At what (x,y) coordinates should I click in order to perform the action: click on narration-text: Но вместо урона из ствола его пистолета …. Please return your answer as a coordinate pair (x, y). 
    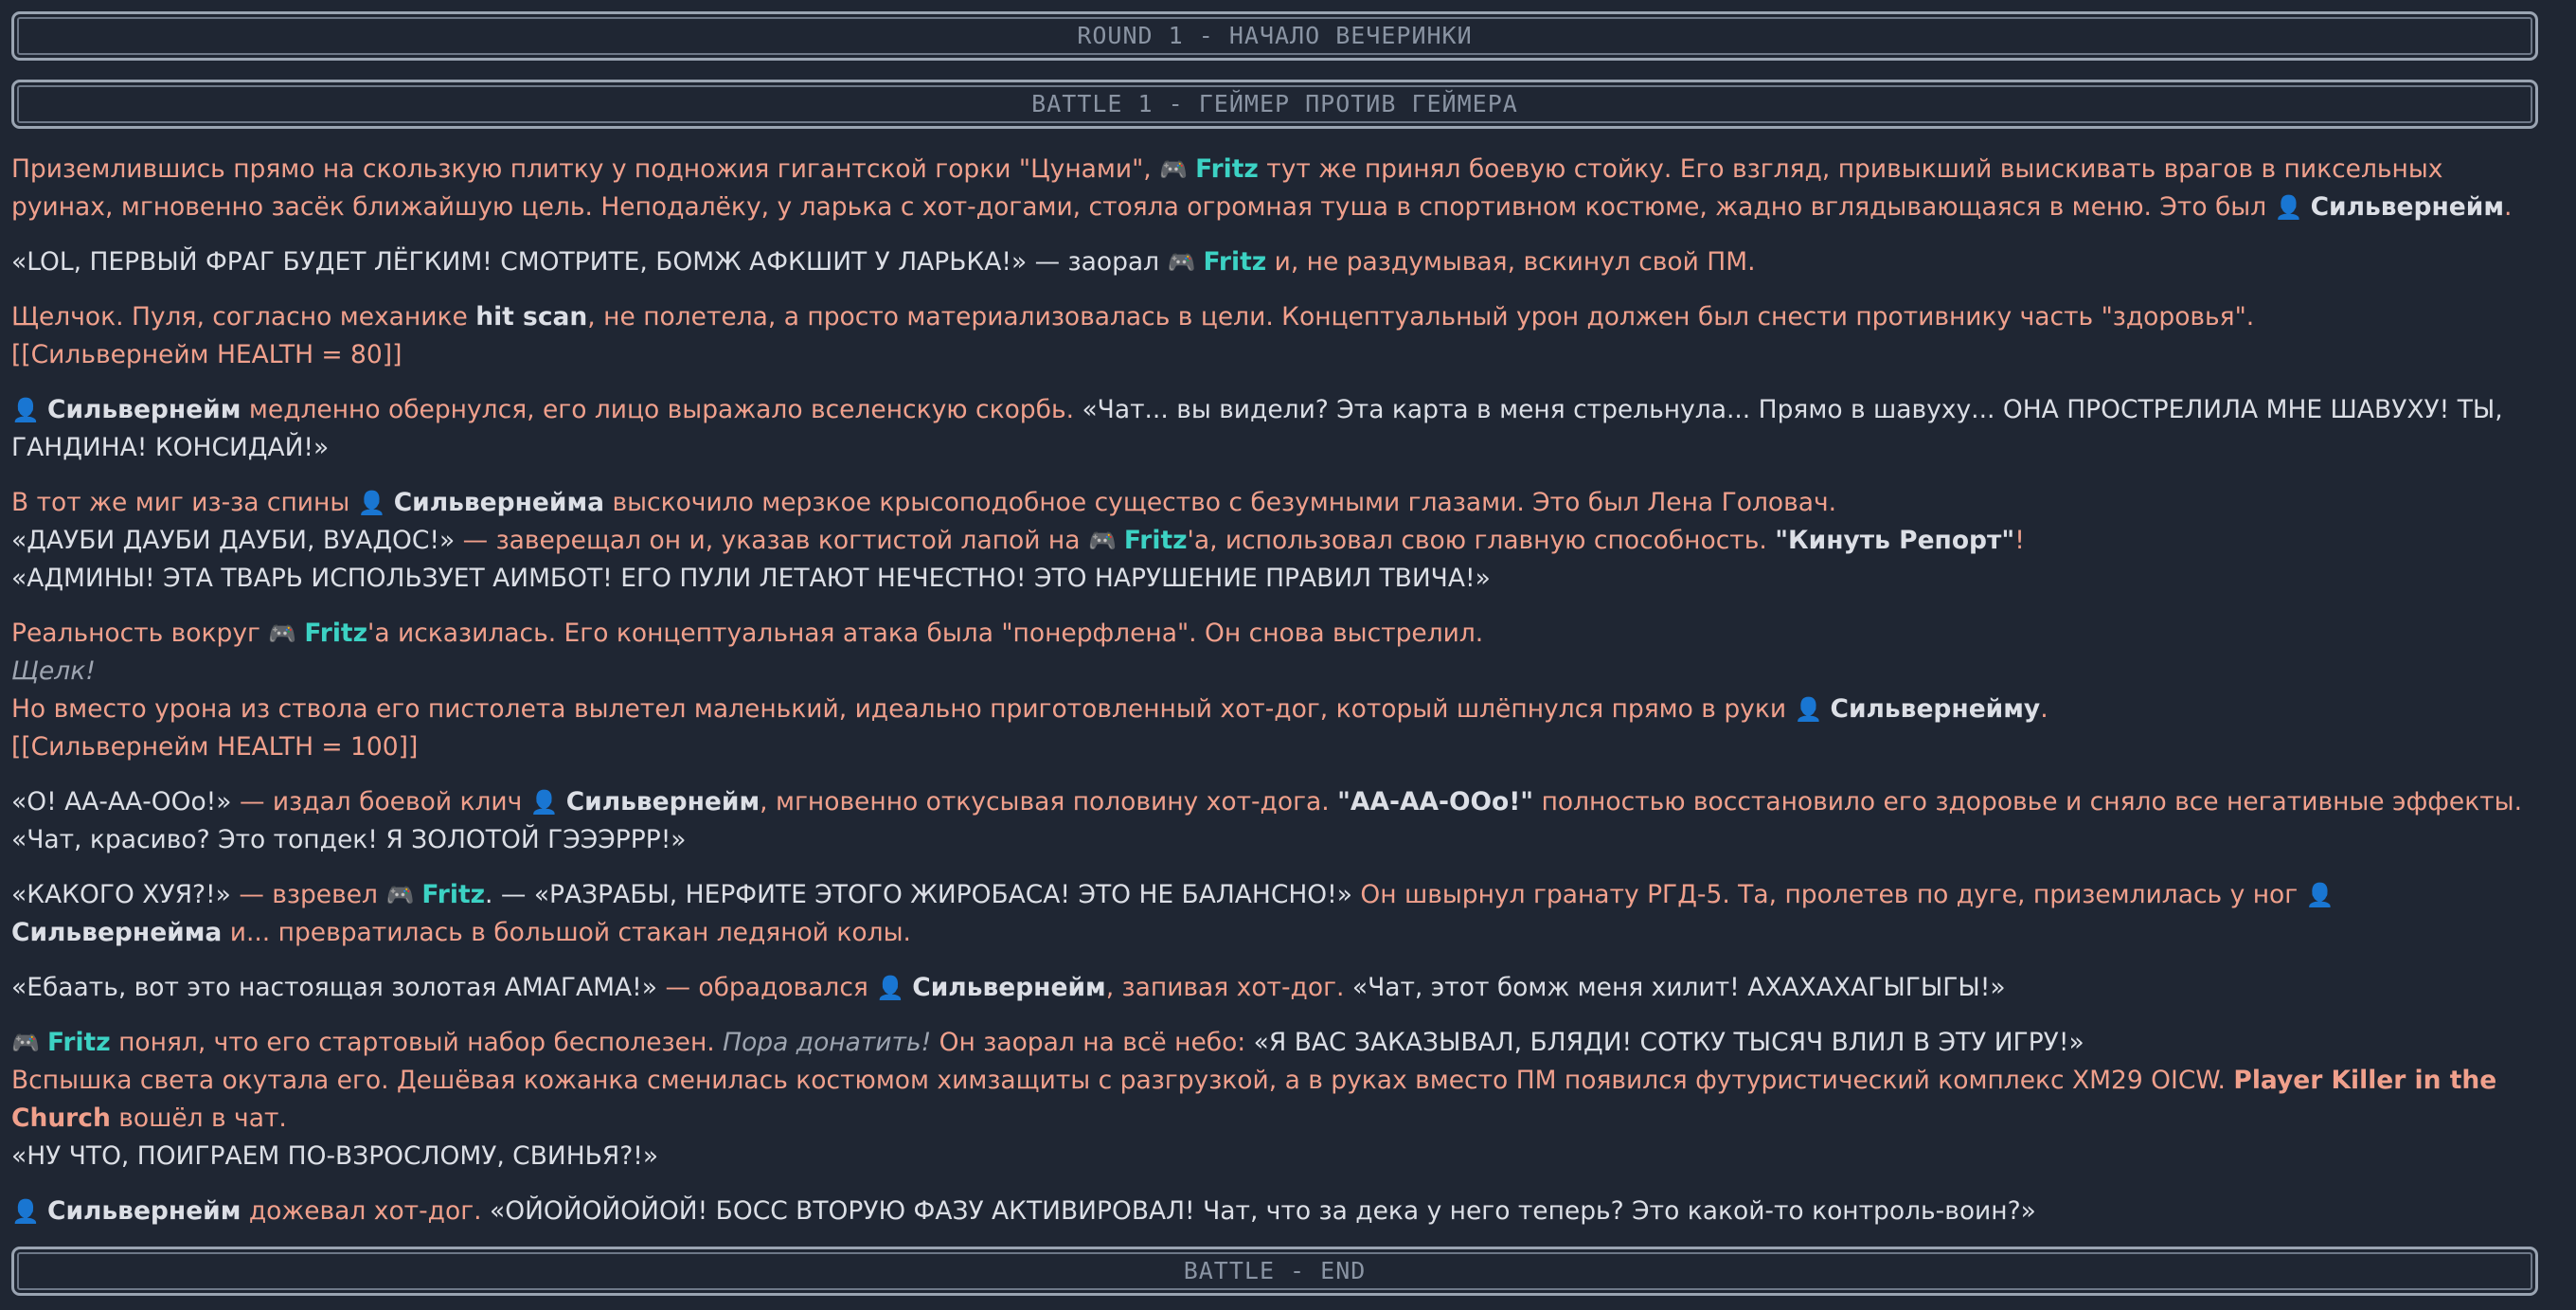
    Looking at the image, I should click on (899, 709).